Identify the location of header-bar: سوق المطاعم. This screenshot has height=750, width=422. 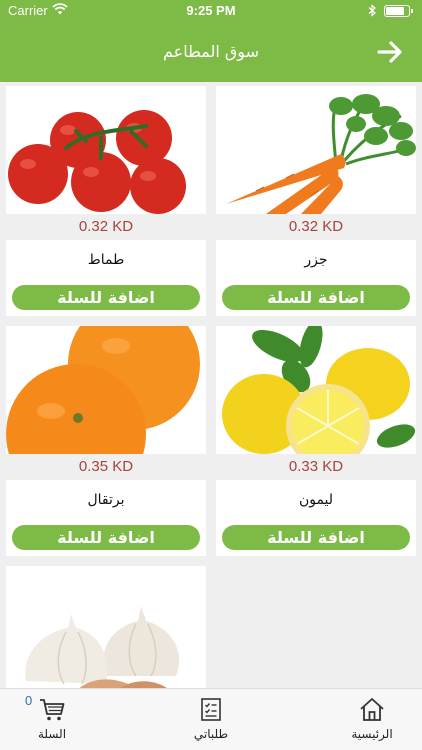
(211, 52).